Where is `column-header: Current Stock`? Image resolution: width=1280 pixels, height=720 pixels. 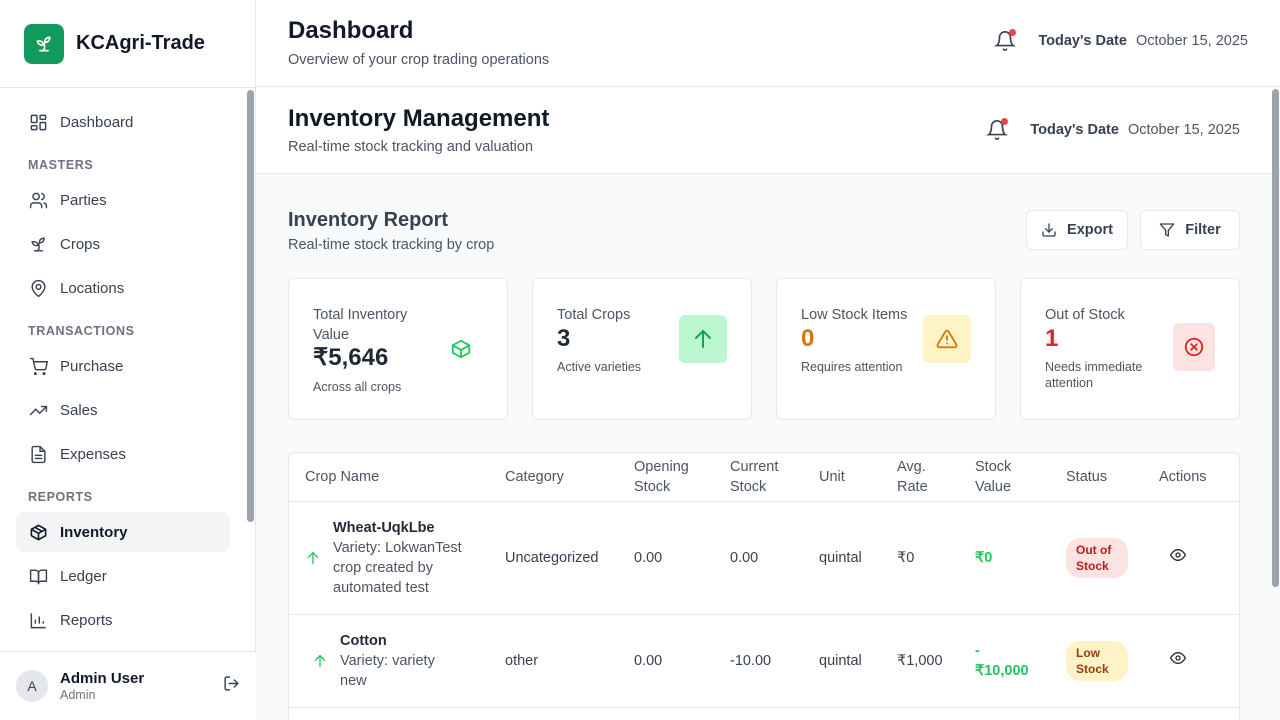
column-header: Current Stock is located at coordinates (766, 477).